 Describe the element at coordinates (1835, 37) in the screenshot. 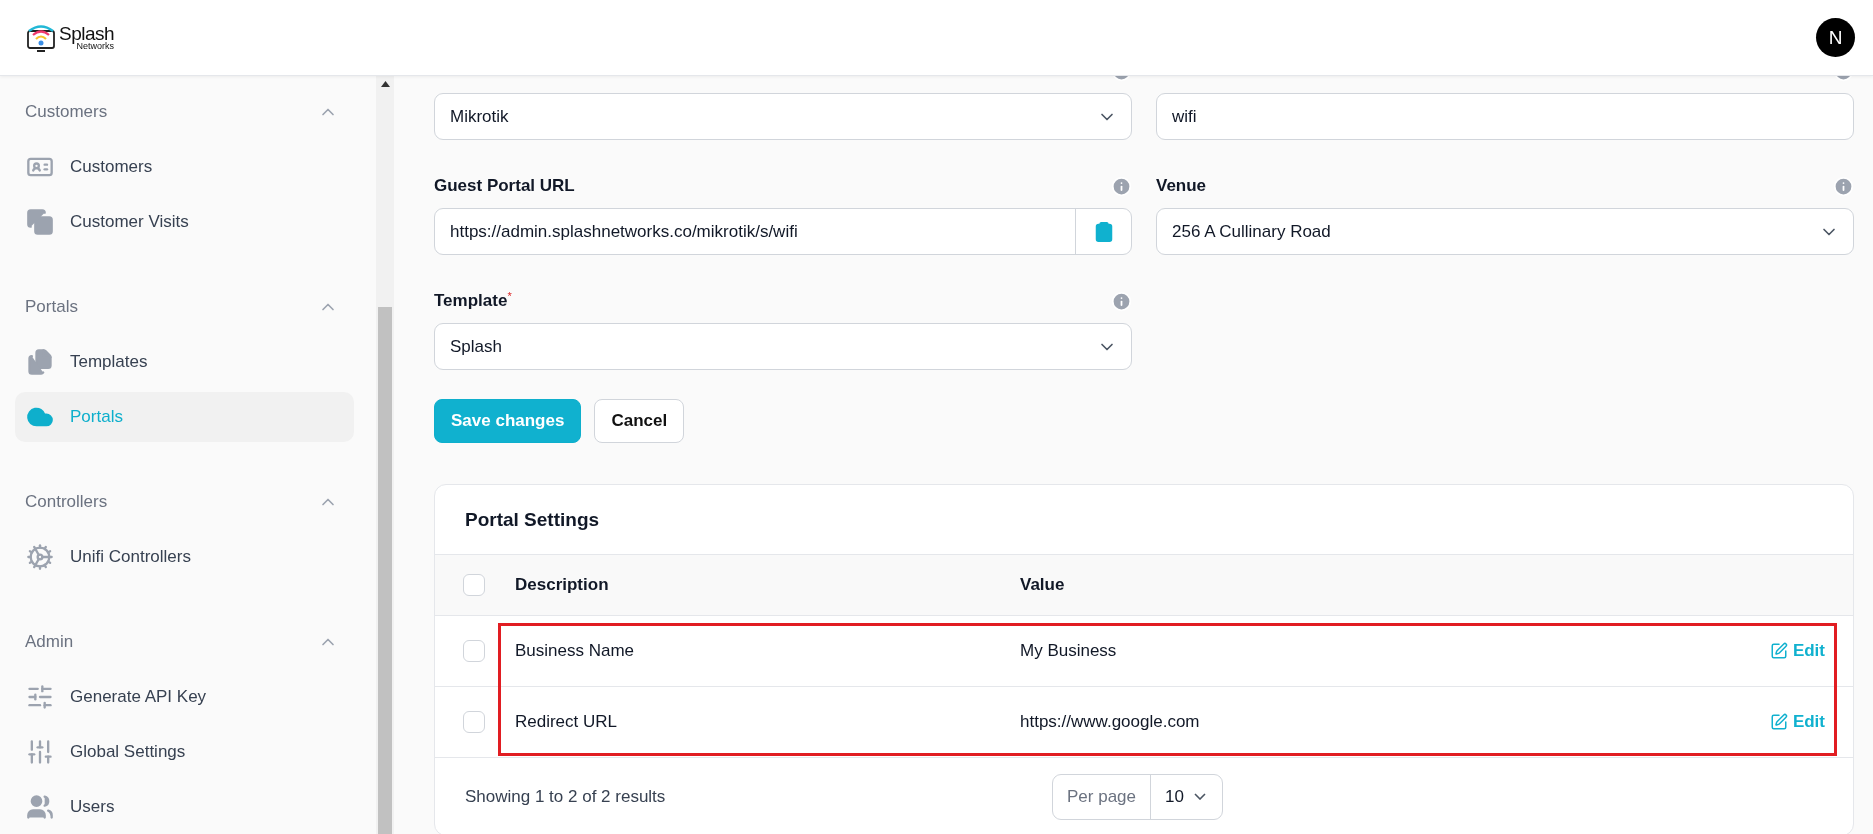

I see `user-avatar: N` at that location.